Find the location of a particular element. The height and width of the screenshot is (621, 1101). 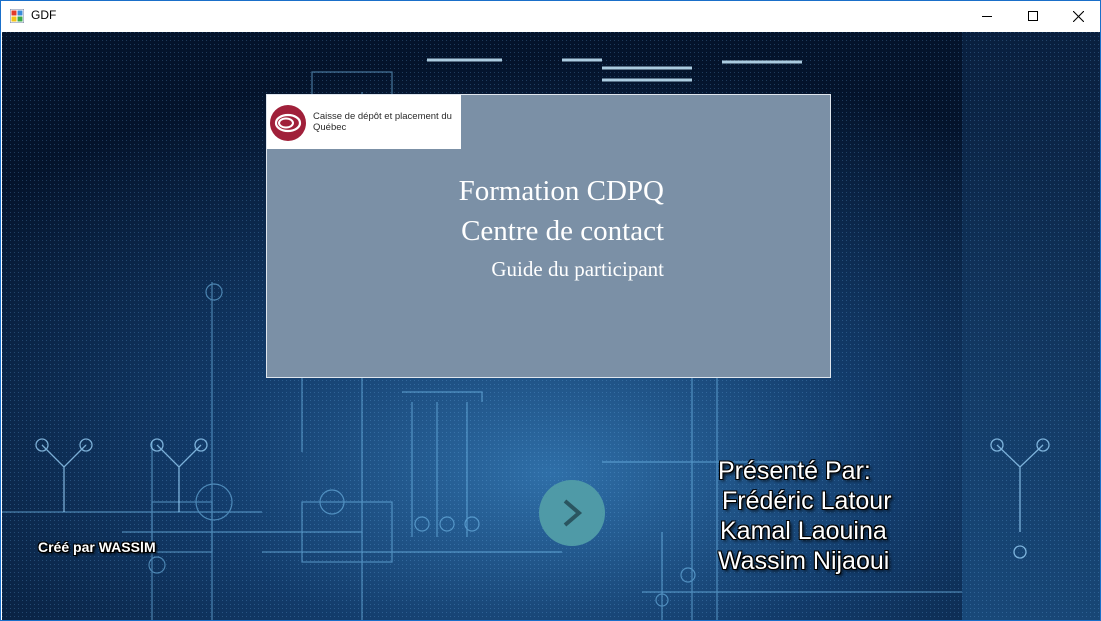

minimize-icon is located at coordinates (987, 16).